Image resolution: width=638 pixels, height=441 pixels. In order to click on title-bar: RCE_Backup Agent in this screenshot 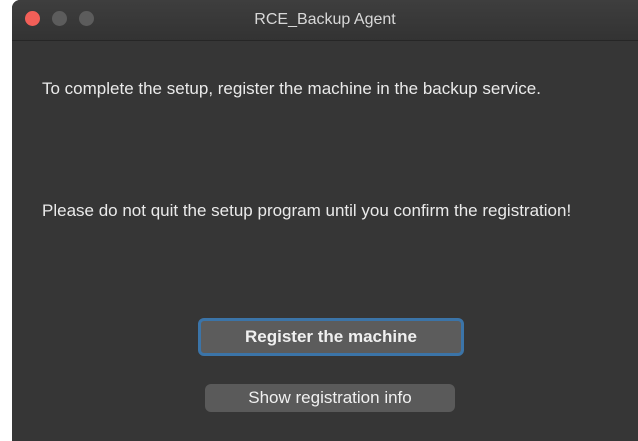, I will do `click(325, 20)`.